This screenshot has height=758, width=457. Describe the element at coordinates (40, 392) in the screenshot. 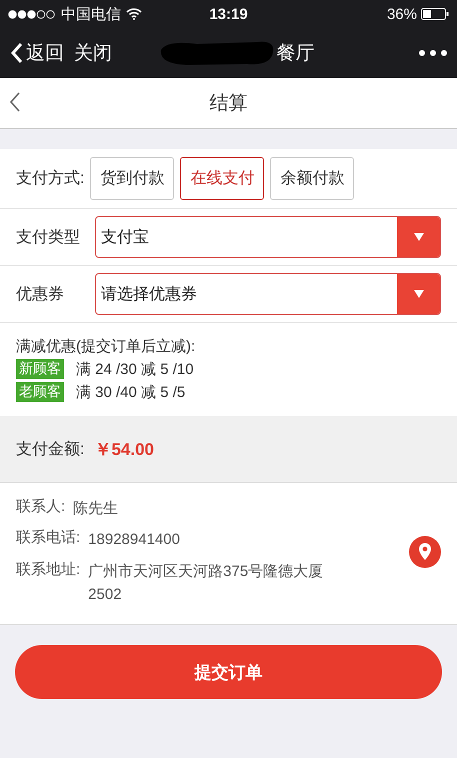

I see `customer-tag: 老顾客` at that location.